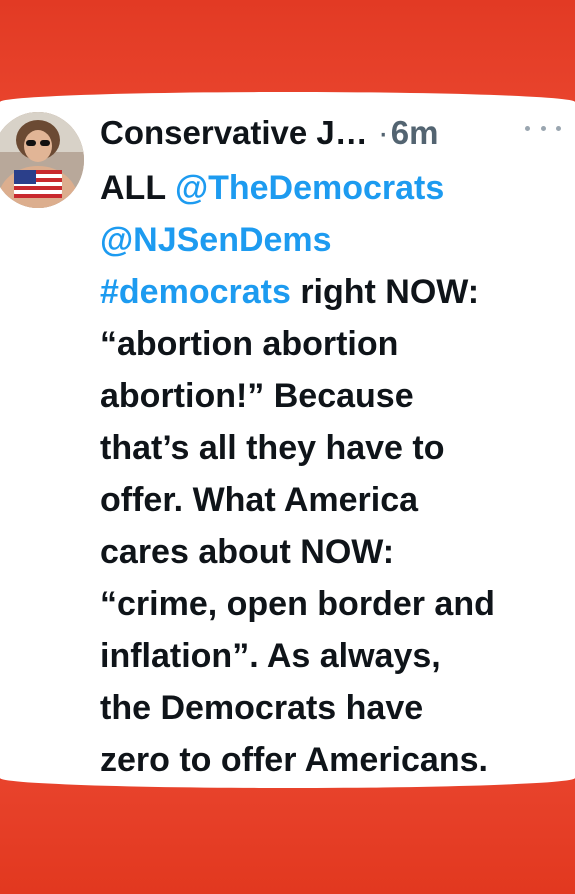  What do you see at coordinates (195, 292) in the screenshot?
I see `hashtag-link: #democrats` at bounding box center [195, 292].